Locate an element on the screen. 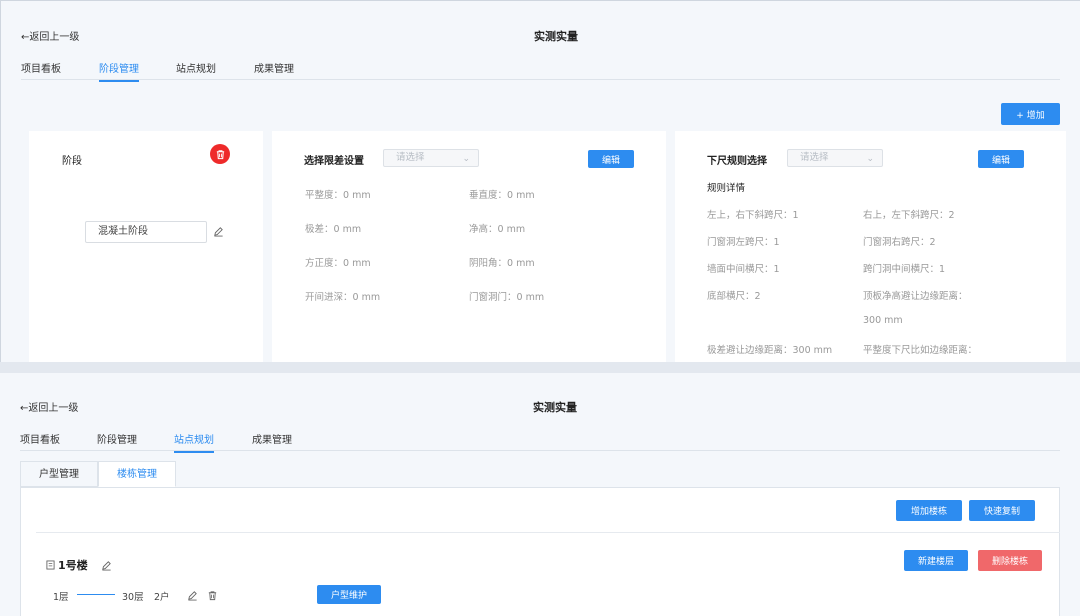 The image size is (1080, 616). field-verticality: 垂直度：0 mm is located at coordinates (502, 195).